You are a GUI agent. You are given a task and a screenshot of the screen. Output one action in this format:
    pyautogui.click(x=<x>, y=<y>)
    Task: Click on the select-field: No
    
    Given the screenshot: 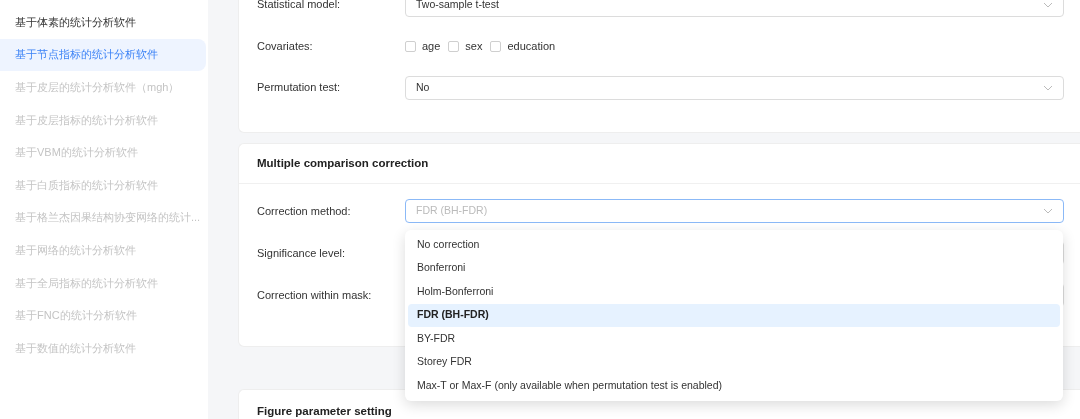 What is the action you would take?
    pyautogui.click(x=734, y=87)
    